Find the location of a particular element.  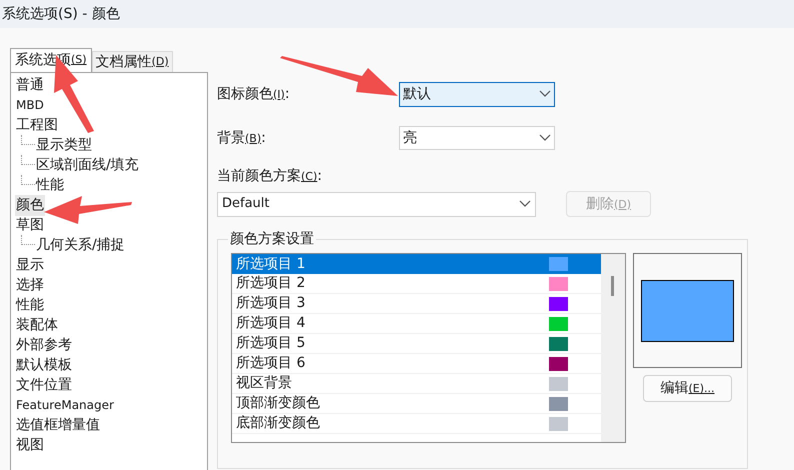

tree-item: 工程图 is located at coordinates (37, 125).